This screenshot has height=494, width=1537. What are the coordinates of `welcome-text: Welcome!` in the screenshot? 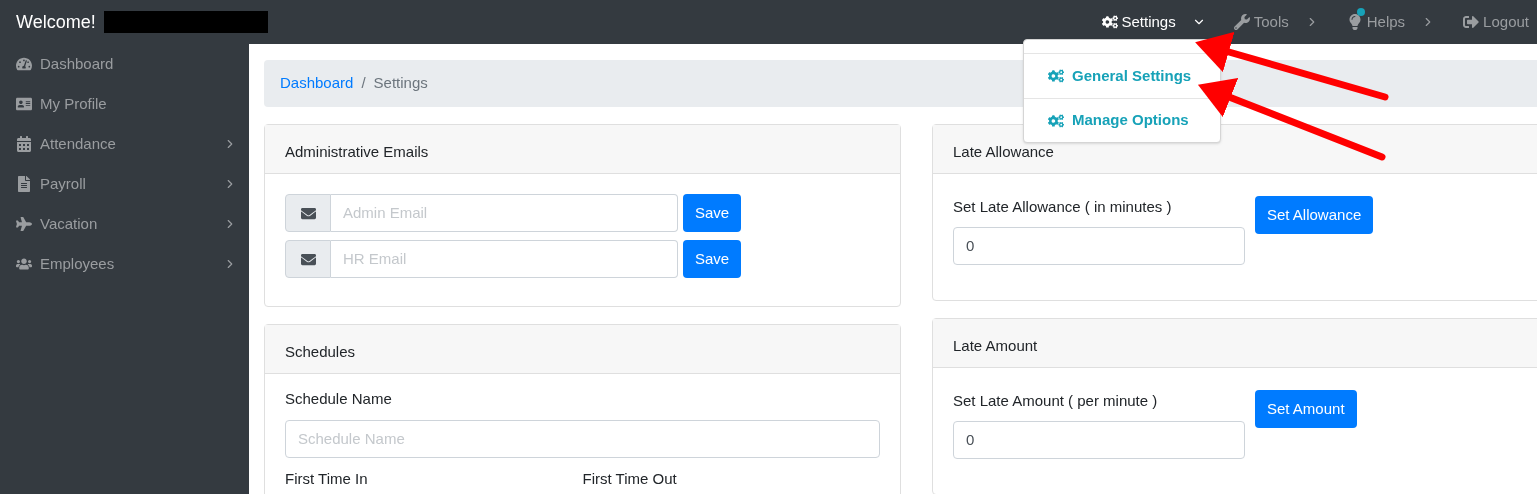 It's located at (56, 22).